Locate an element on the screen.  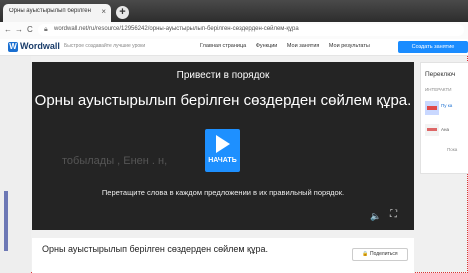
left-gutter is located at coordinates (15, 164).